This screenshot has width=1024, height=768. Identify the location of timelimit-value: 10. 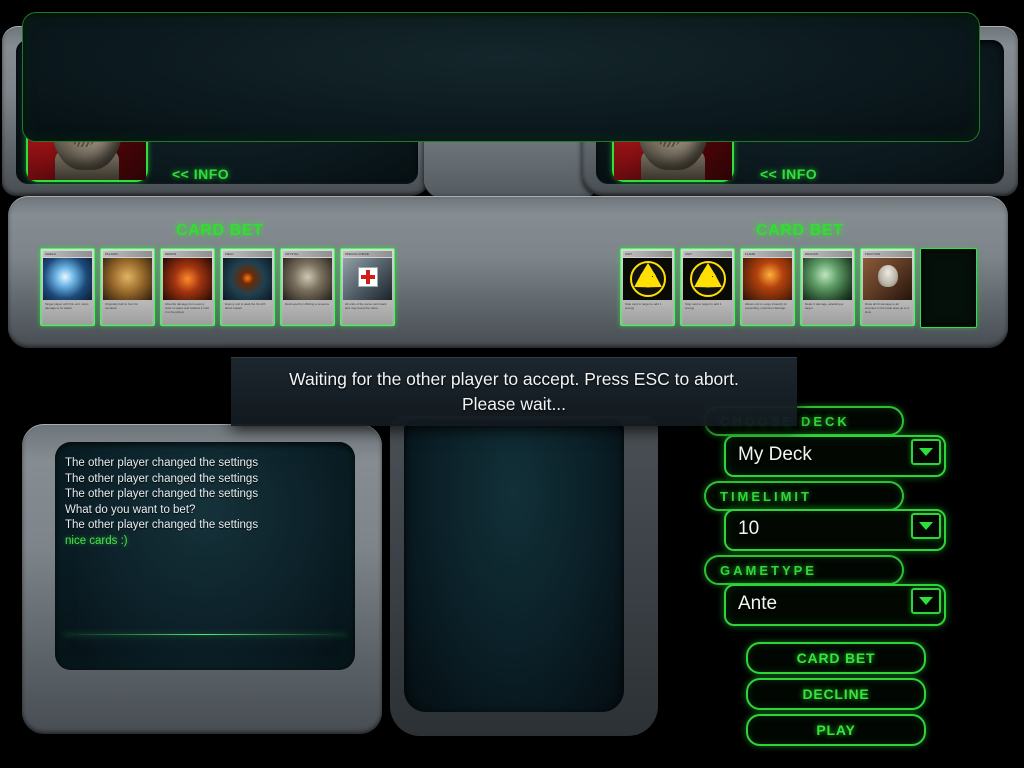
(749, 528).